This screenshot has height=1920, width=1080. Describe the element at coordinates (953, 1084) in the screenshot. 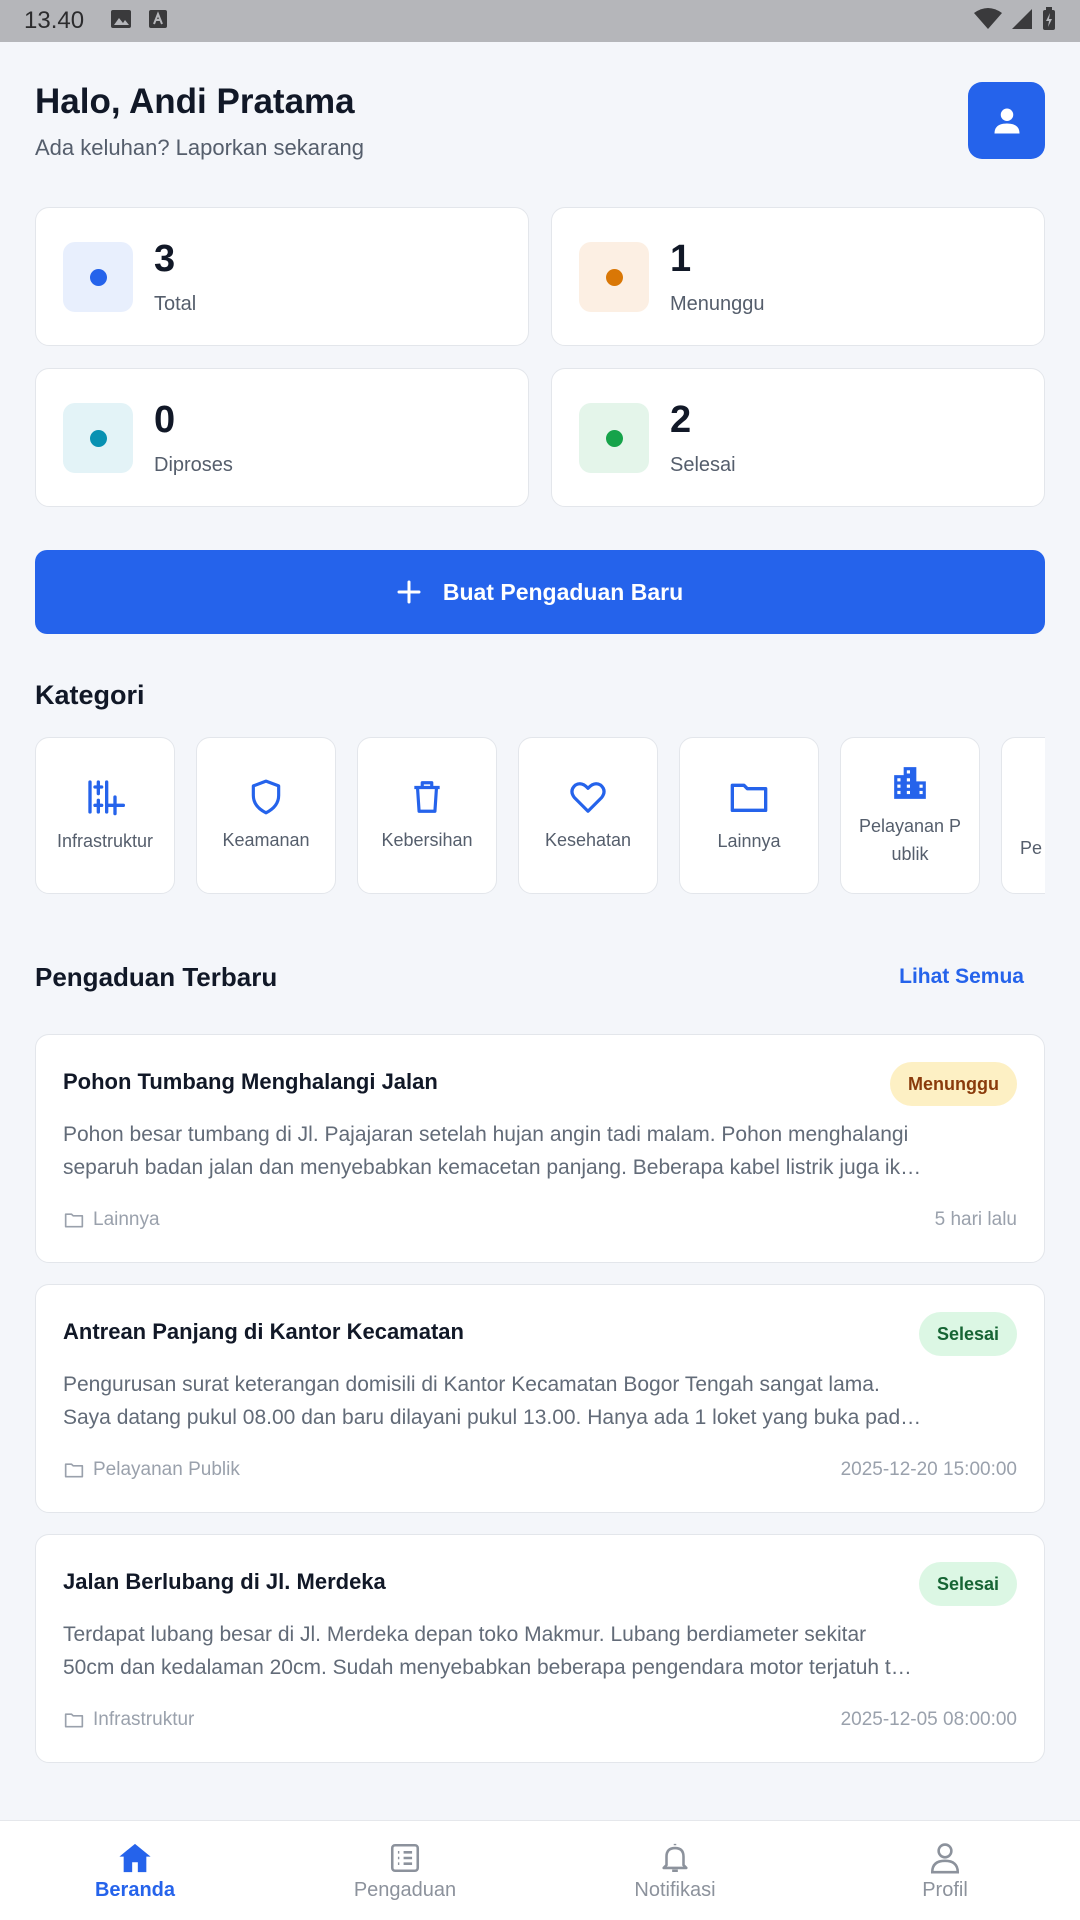

I see `status-badge: Menunggu` at that location.